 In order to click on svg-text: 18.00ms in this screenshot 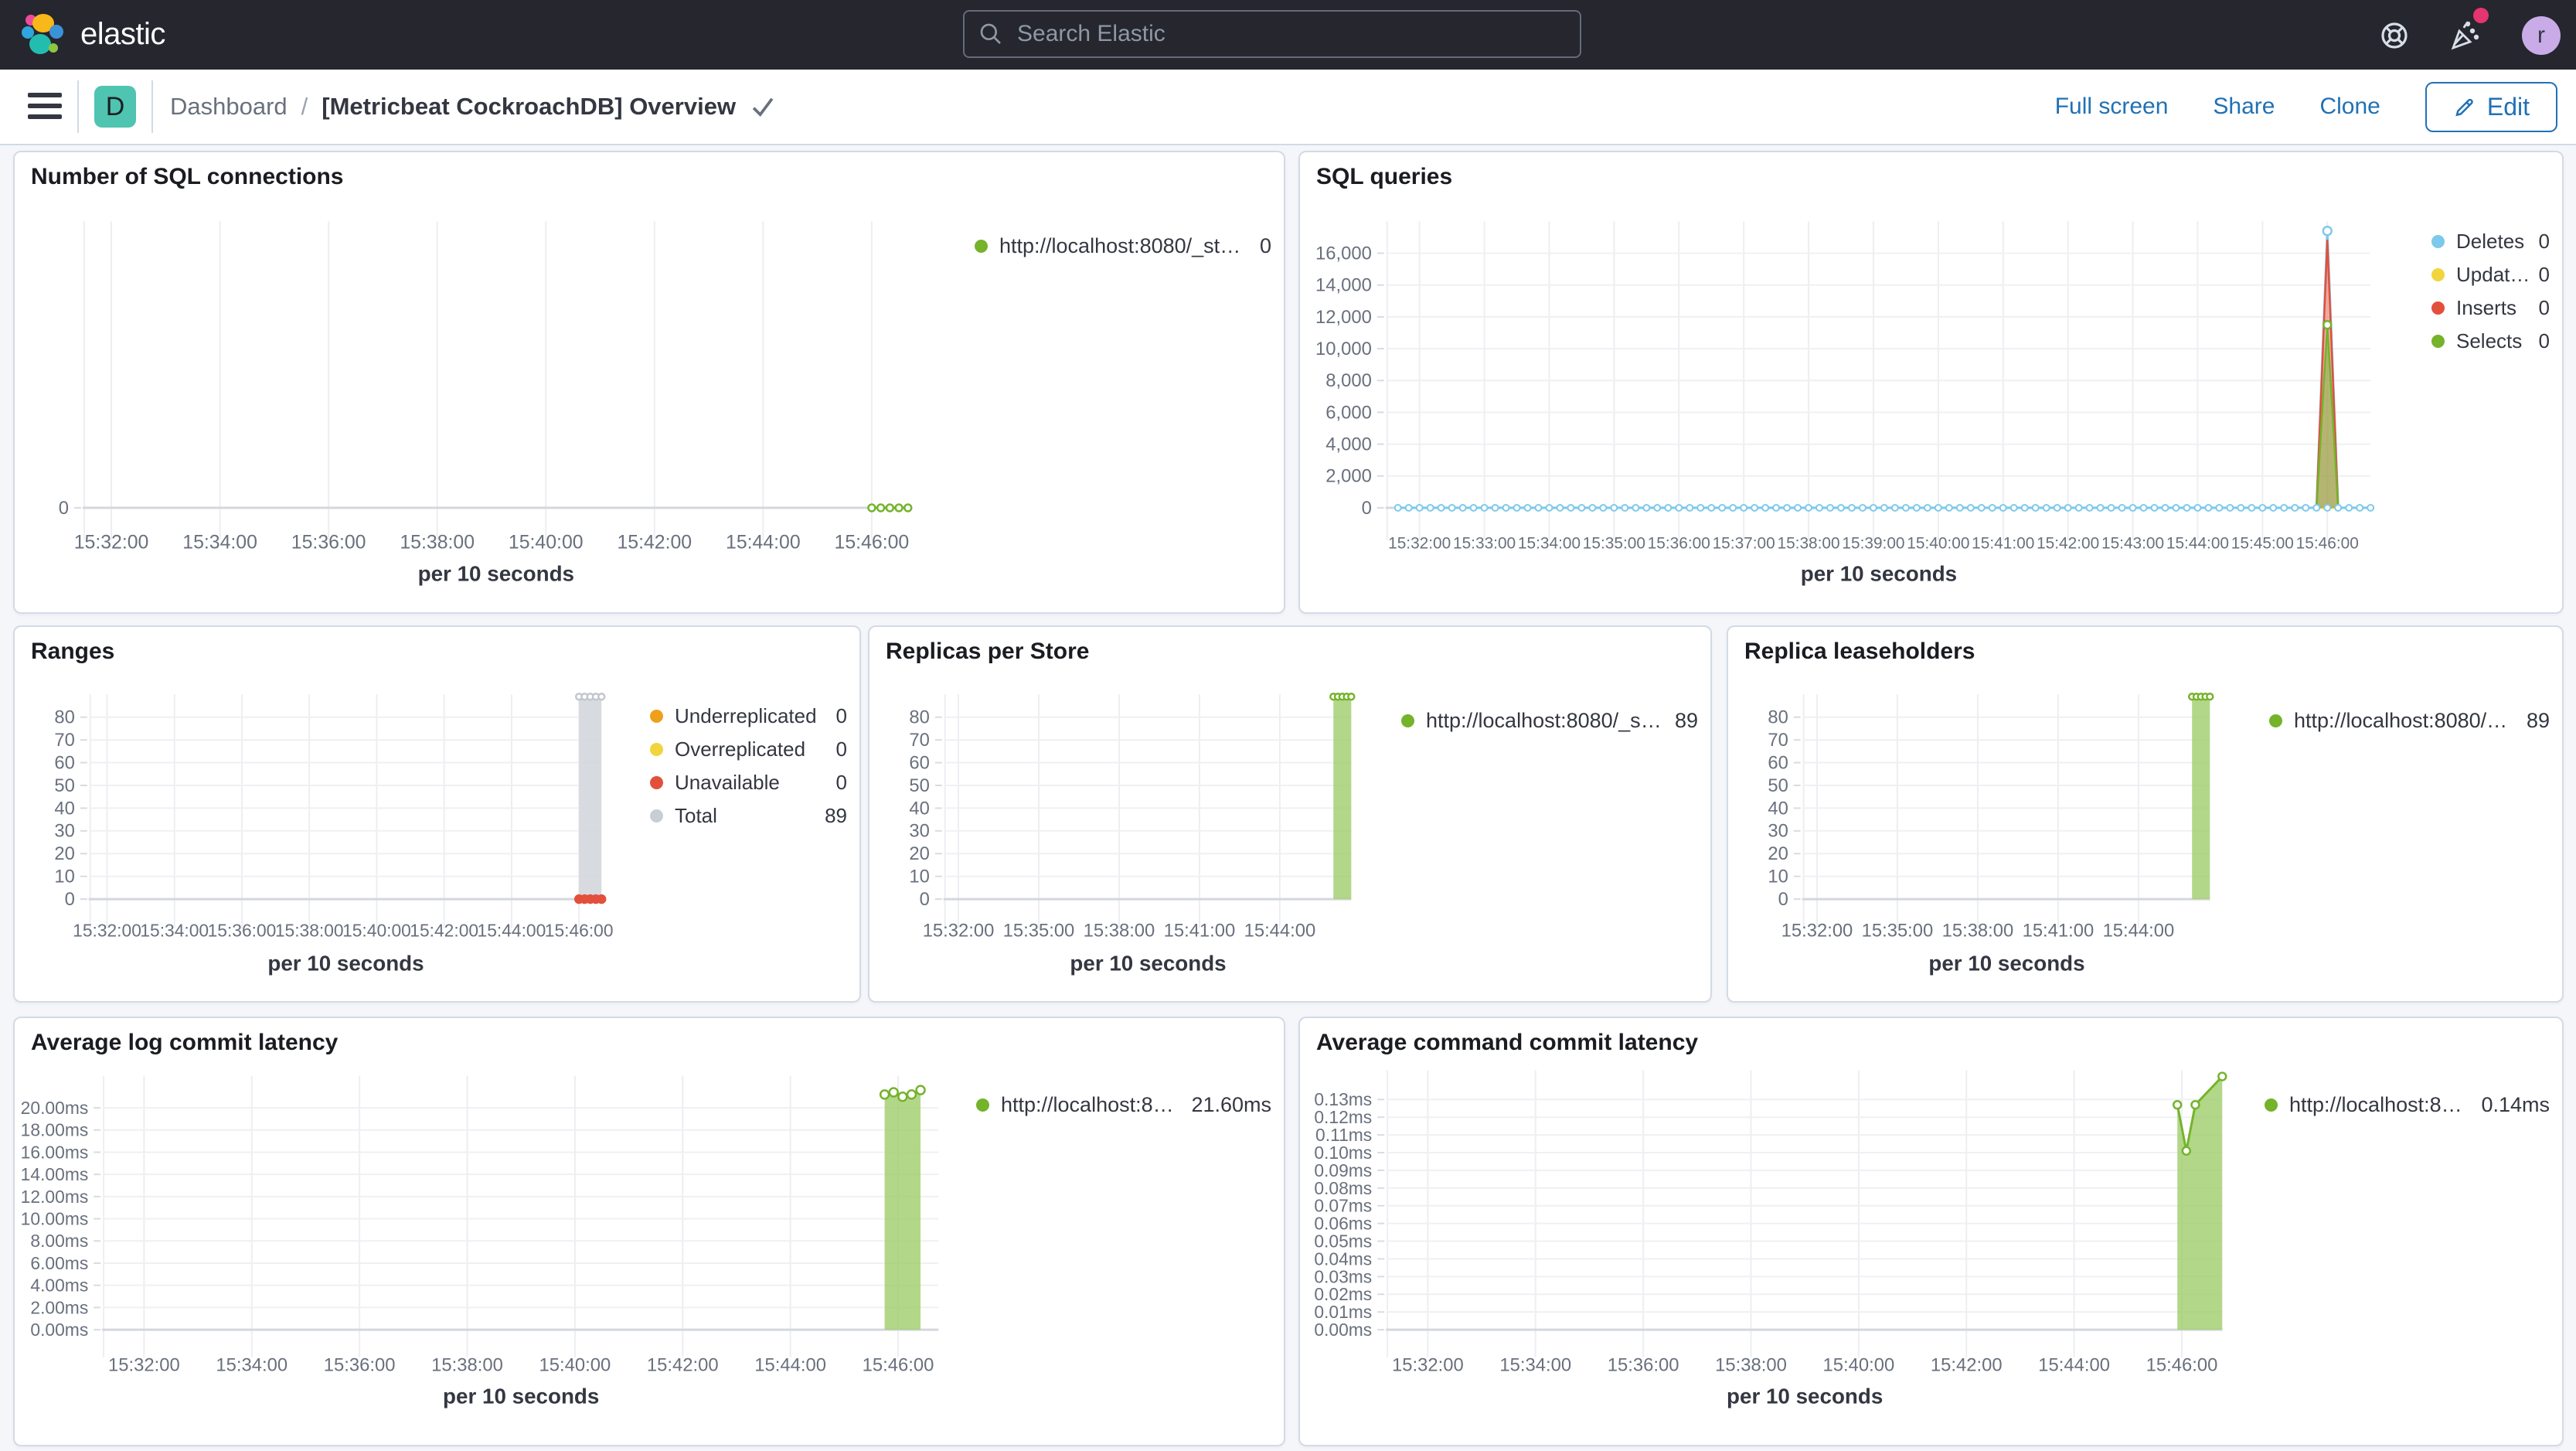, I will do `click(55, 1130)`.